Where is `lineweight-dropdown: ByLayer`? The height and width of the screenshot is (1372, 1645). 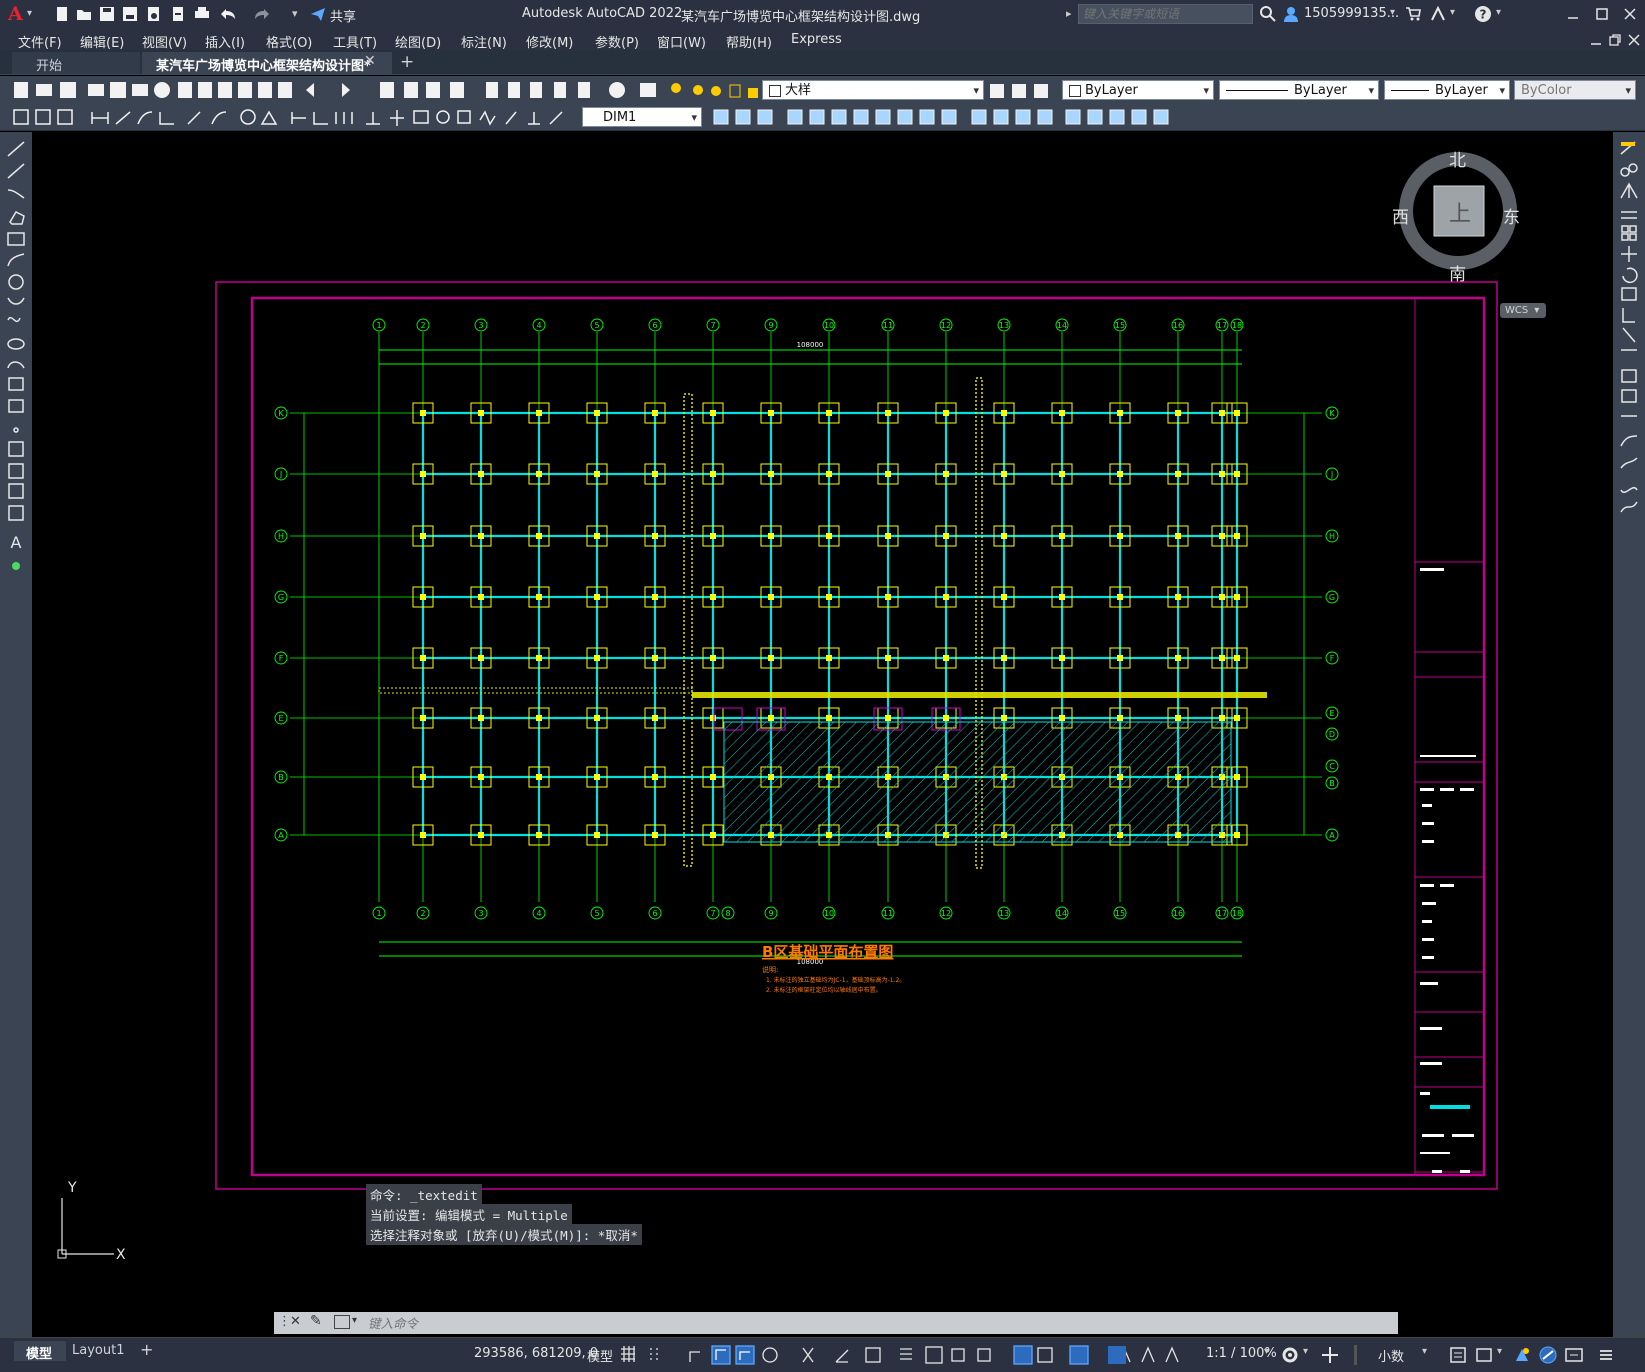
lineweight-dropdown: ByLayer is located at coordinates (1447, 90).